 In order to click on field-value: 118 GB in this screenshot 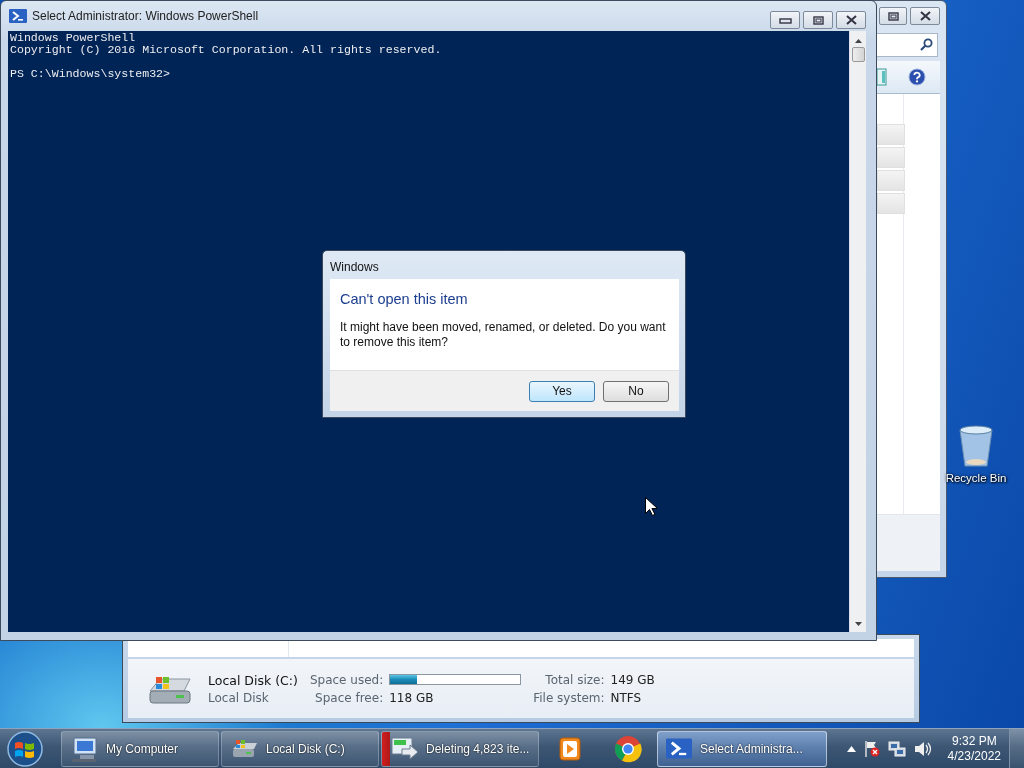, I will do `click(412, 697)`.